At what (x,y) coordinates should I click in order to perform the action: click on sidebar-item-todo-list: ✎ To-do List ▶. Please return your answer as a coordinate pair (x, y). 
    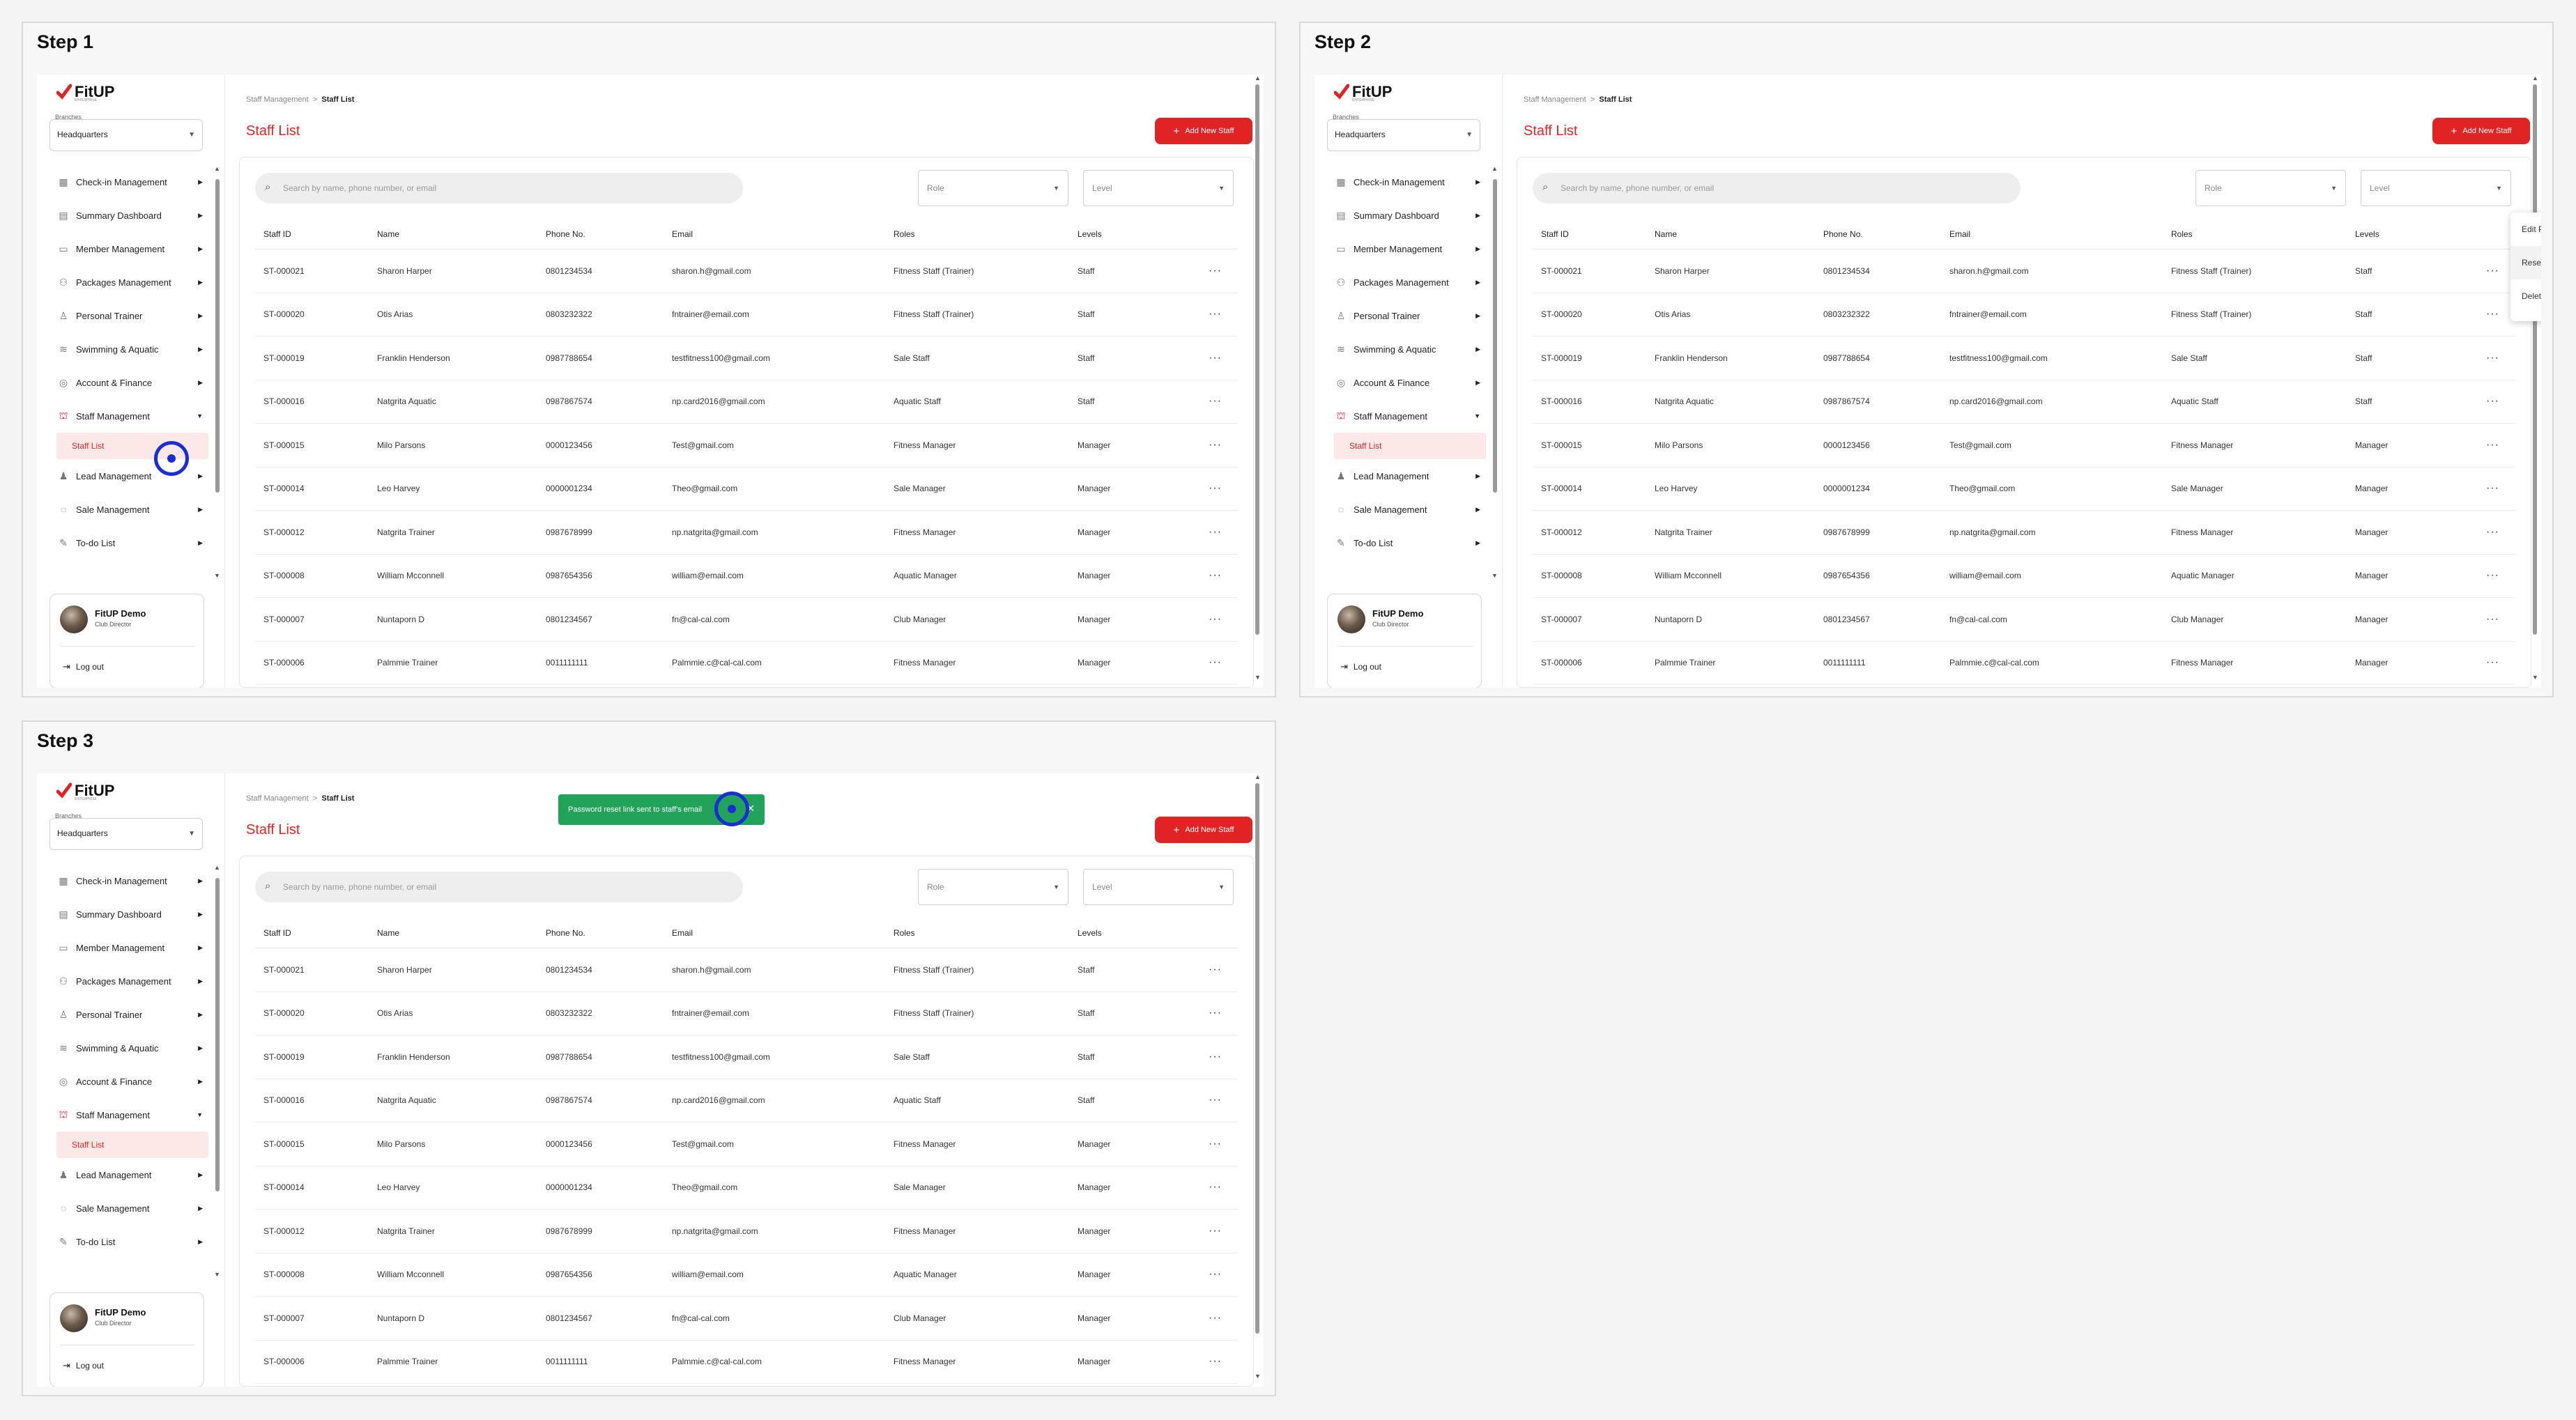
    Looking at the image, I should click on (1406, 543).